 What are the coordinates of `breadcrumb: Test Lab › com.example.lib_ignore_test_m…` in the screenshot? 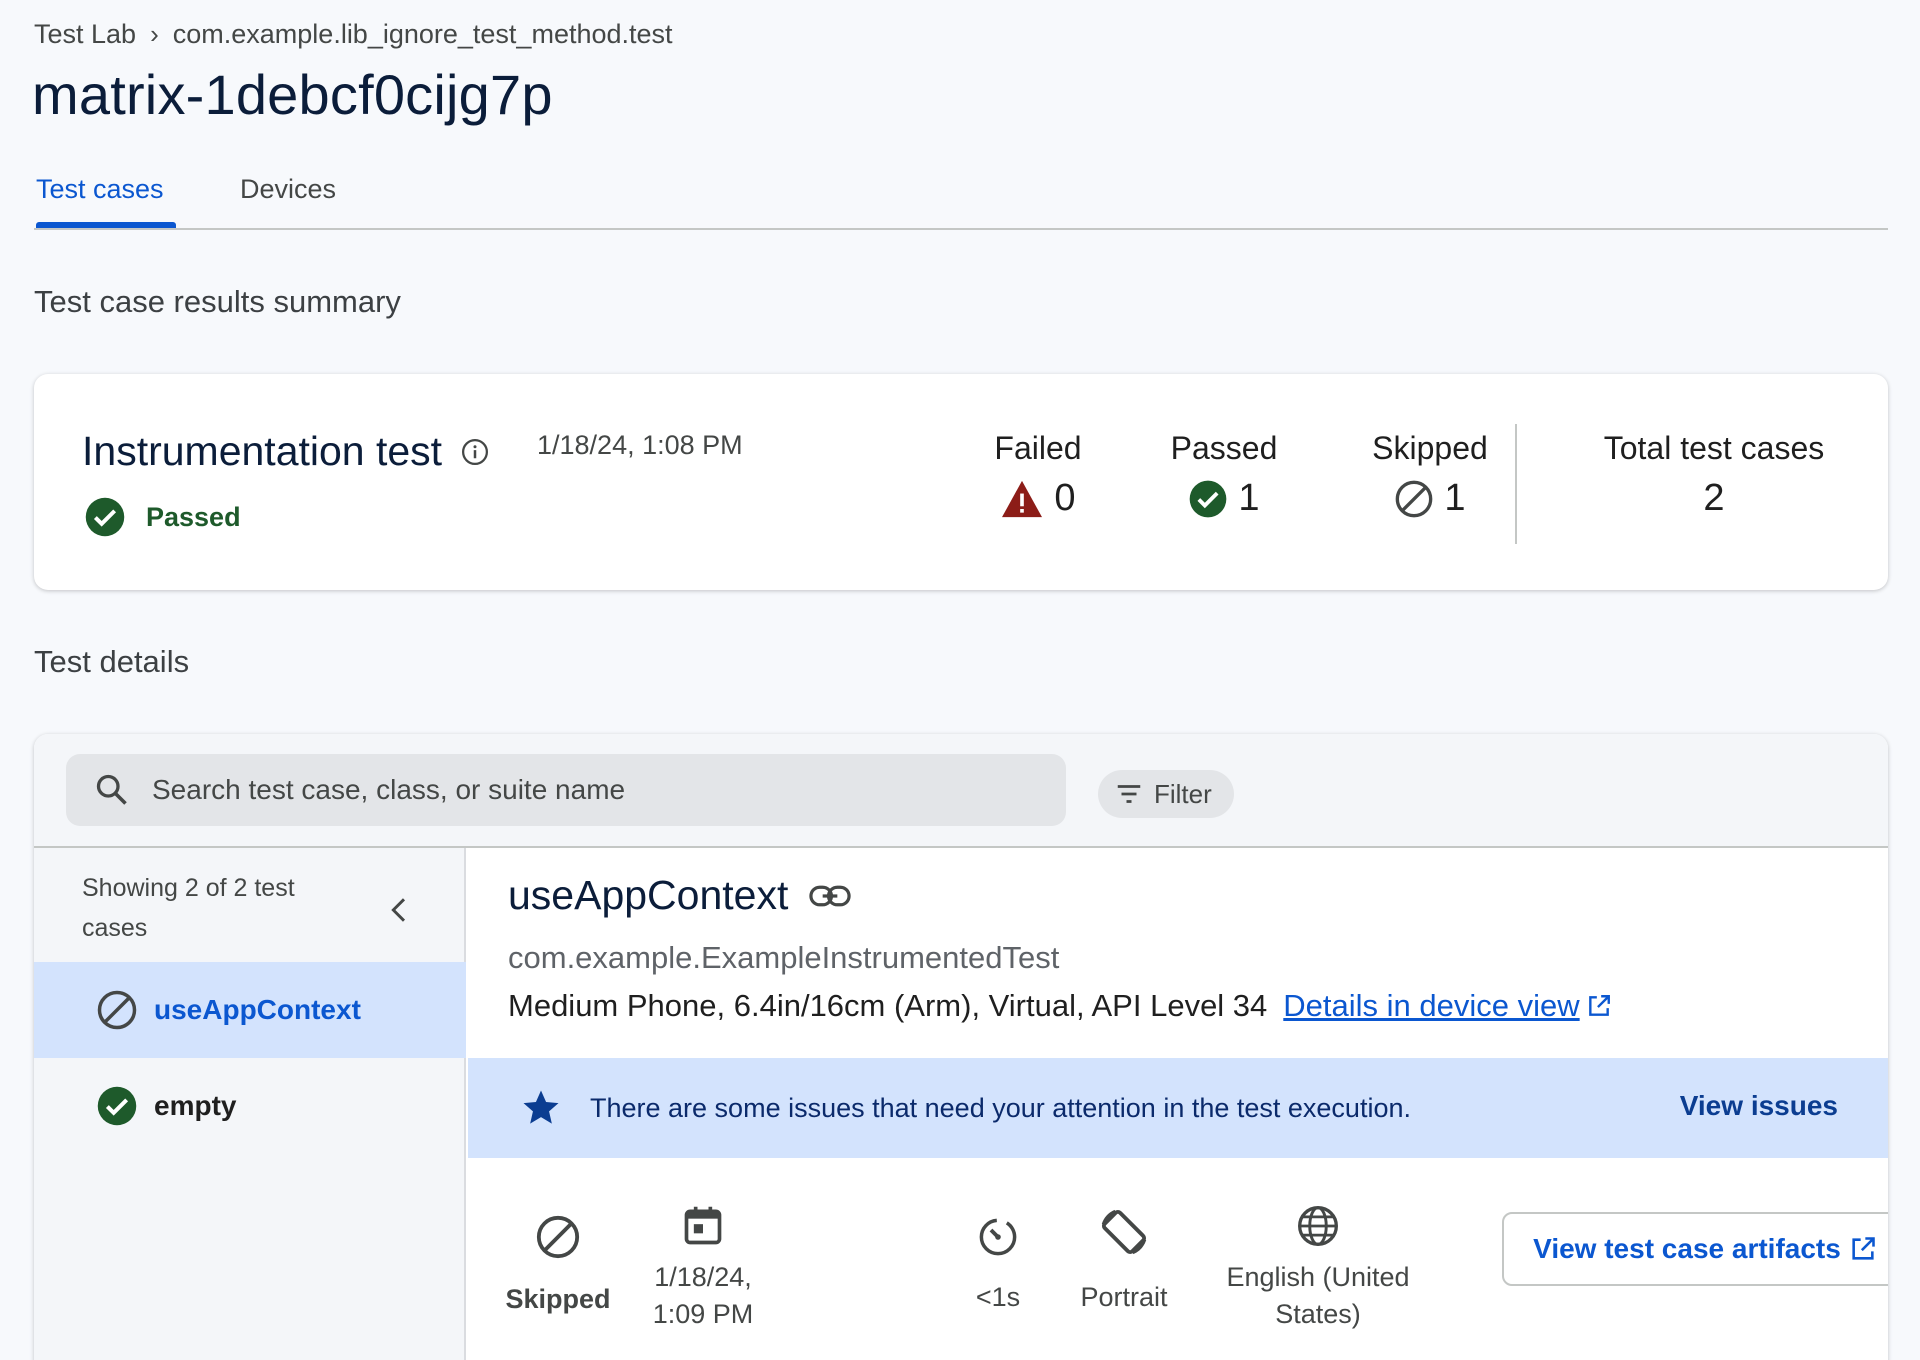 It's located at (353, 34).